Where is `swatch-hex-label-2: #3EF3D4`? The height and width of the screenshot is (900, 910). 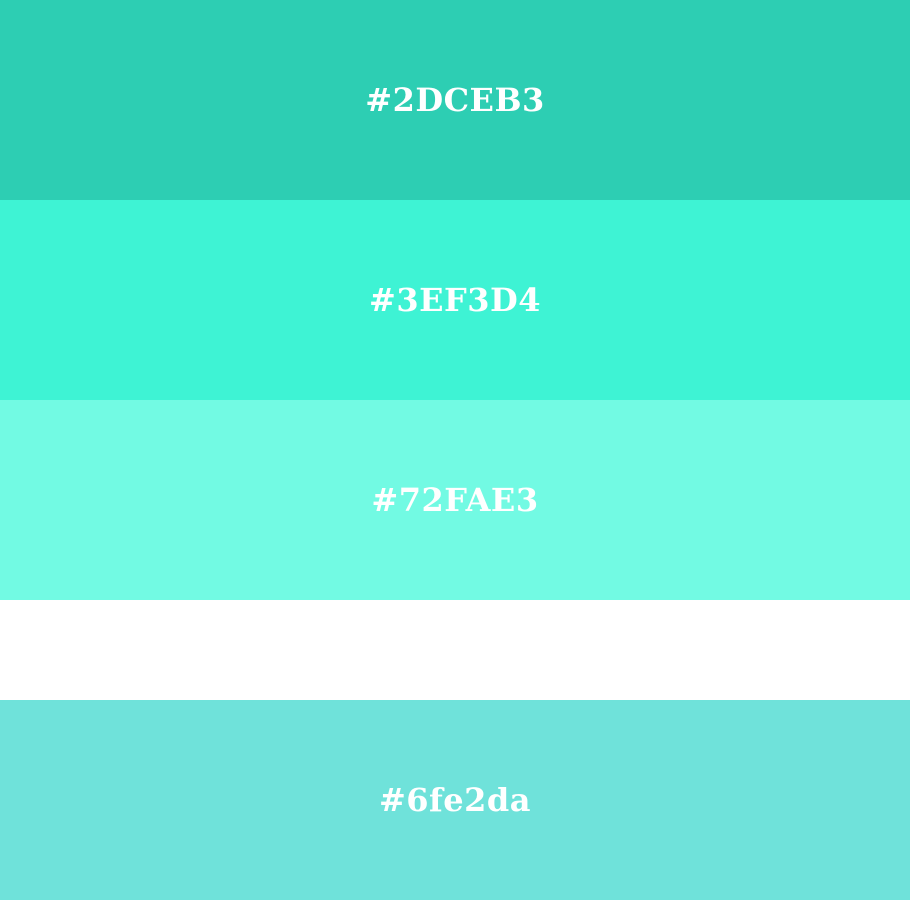 swatch-hex-label-2: #3EF3D4 is located at coordinates (455, 300).